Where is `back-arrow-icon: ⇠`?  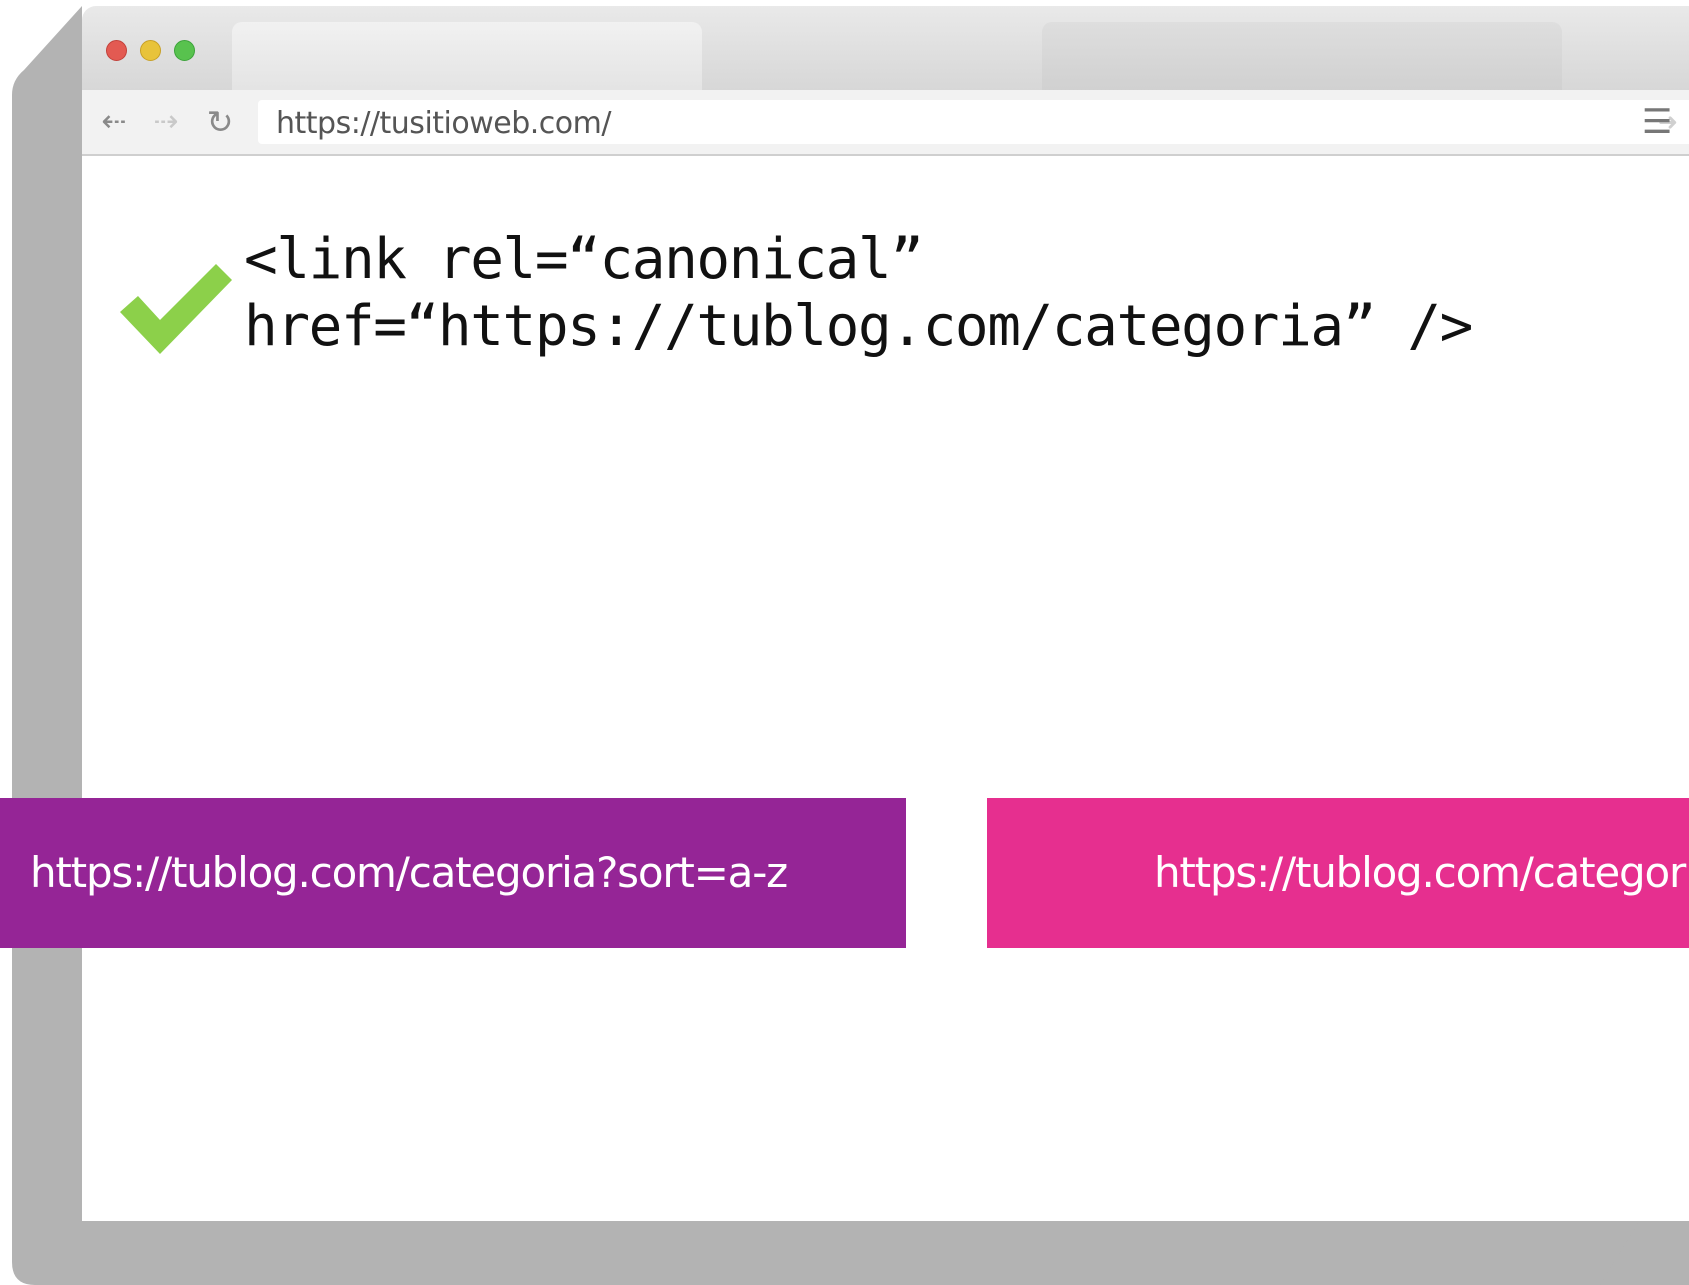 back-arrow-icon: ⇠ is located at coordinates (114, 122).